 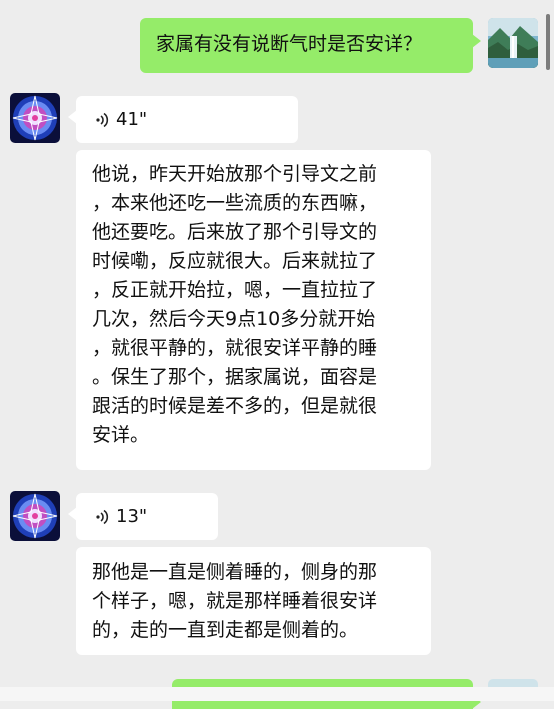 I want to click on transcript-line: 安详。, so click(x=121, y=435).